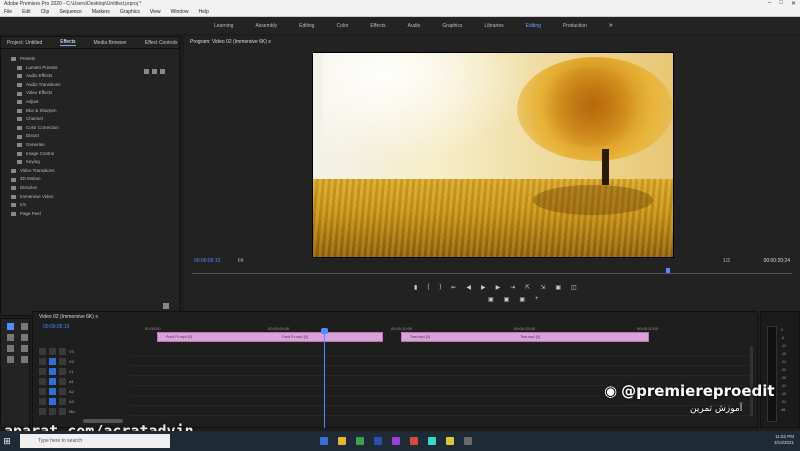 This screenshot has width=800, height=451. What do you see at coordinates (68, 42) in the screenshot?
I see `tab-effects: Effects` at bounding box center [68, 42].